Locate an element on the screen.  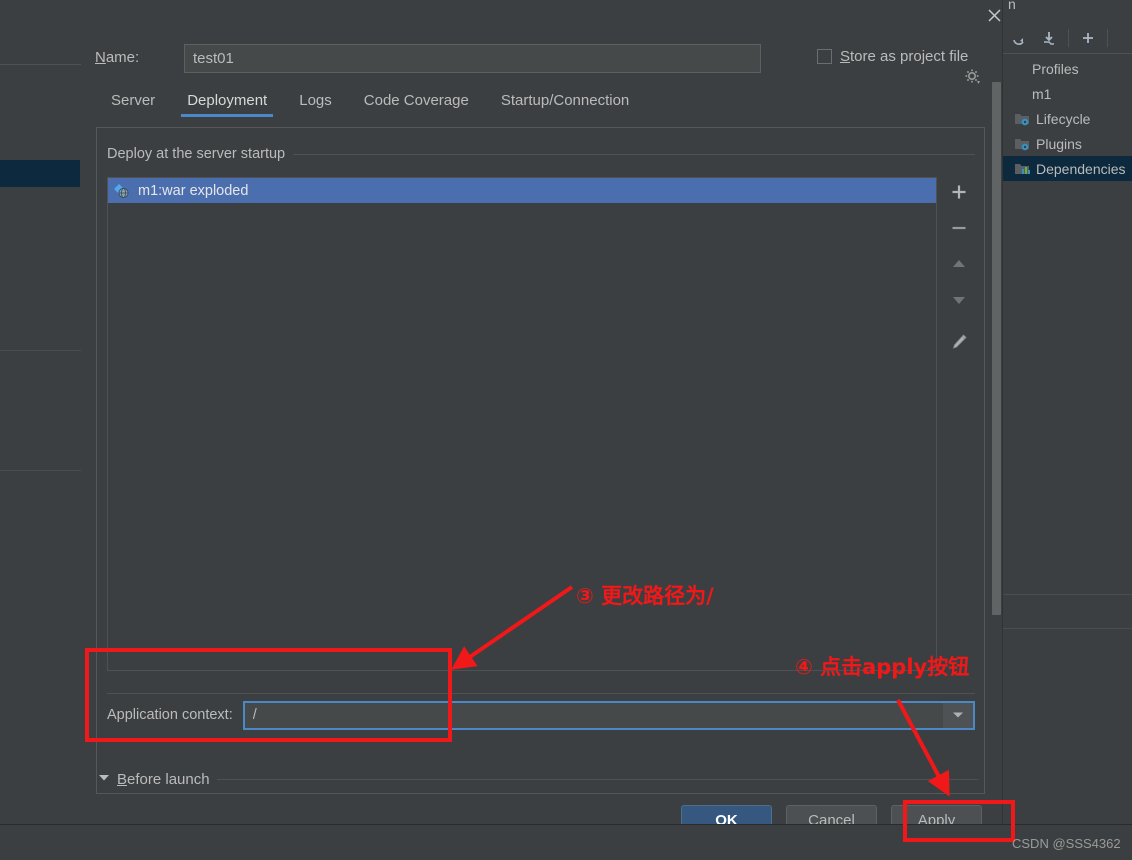
folder-chart-icon is located at coordinates (1023, 169).